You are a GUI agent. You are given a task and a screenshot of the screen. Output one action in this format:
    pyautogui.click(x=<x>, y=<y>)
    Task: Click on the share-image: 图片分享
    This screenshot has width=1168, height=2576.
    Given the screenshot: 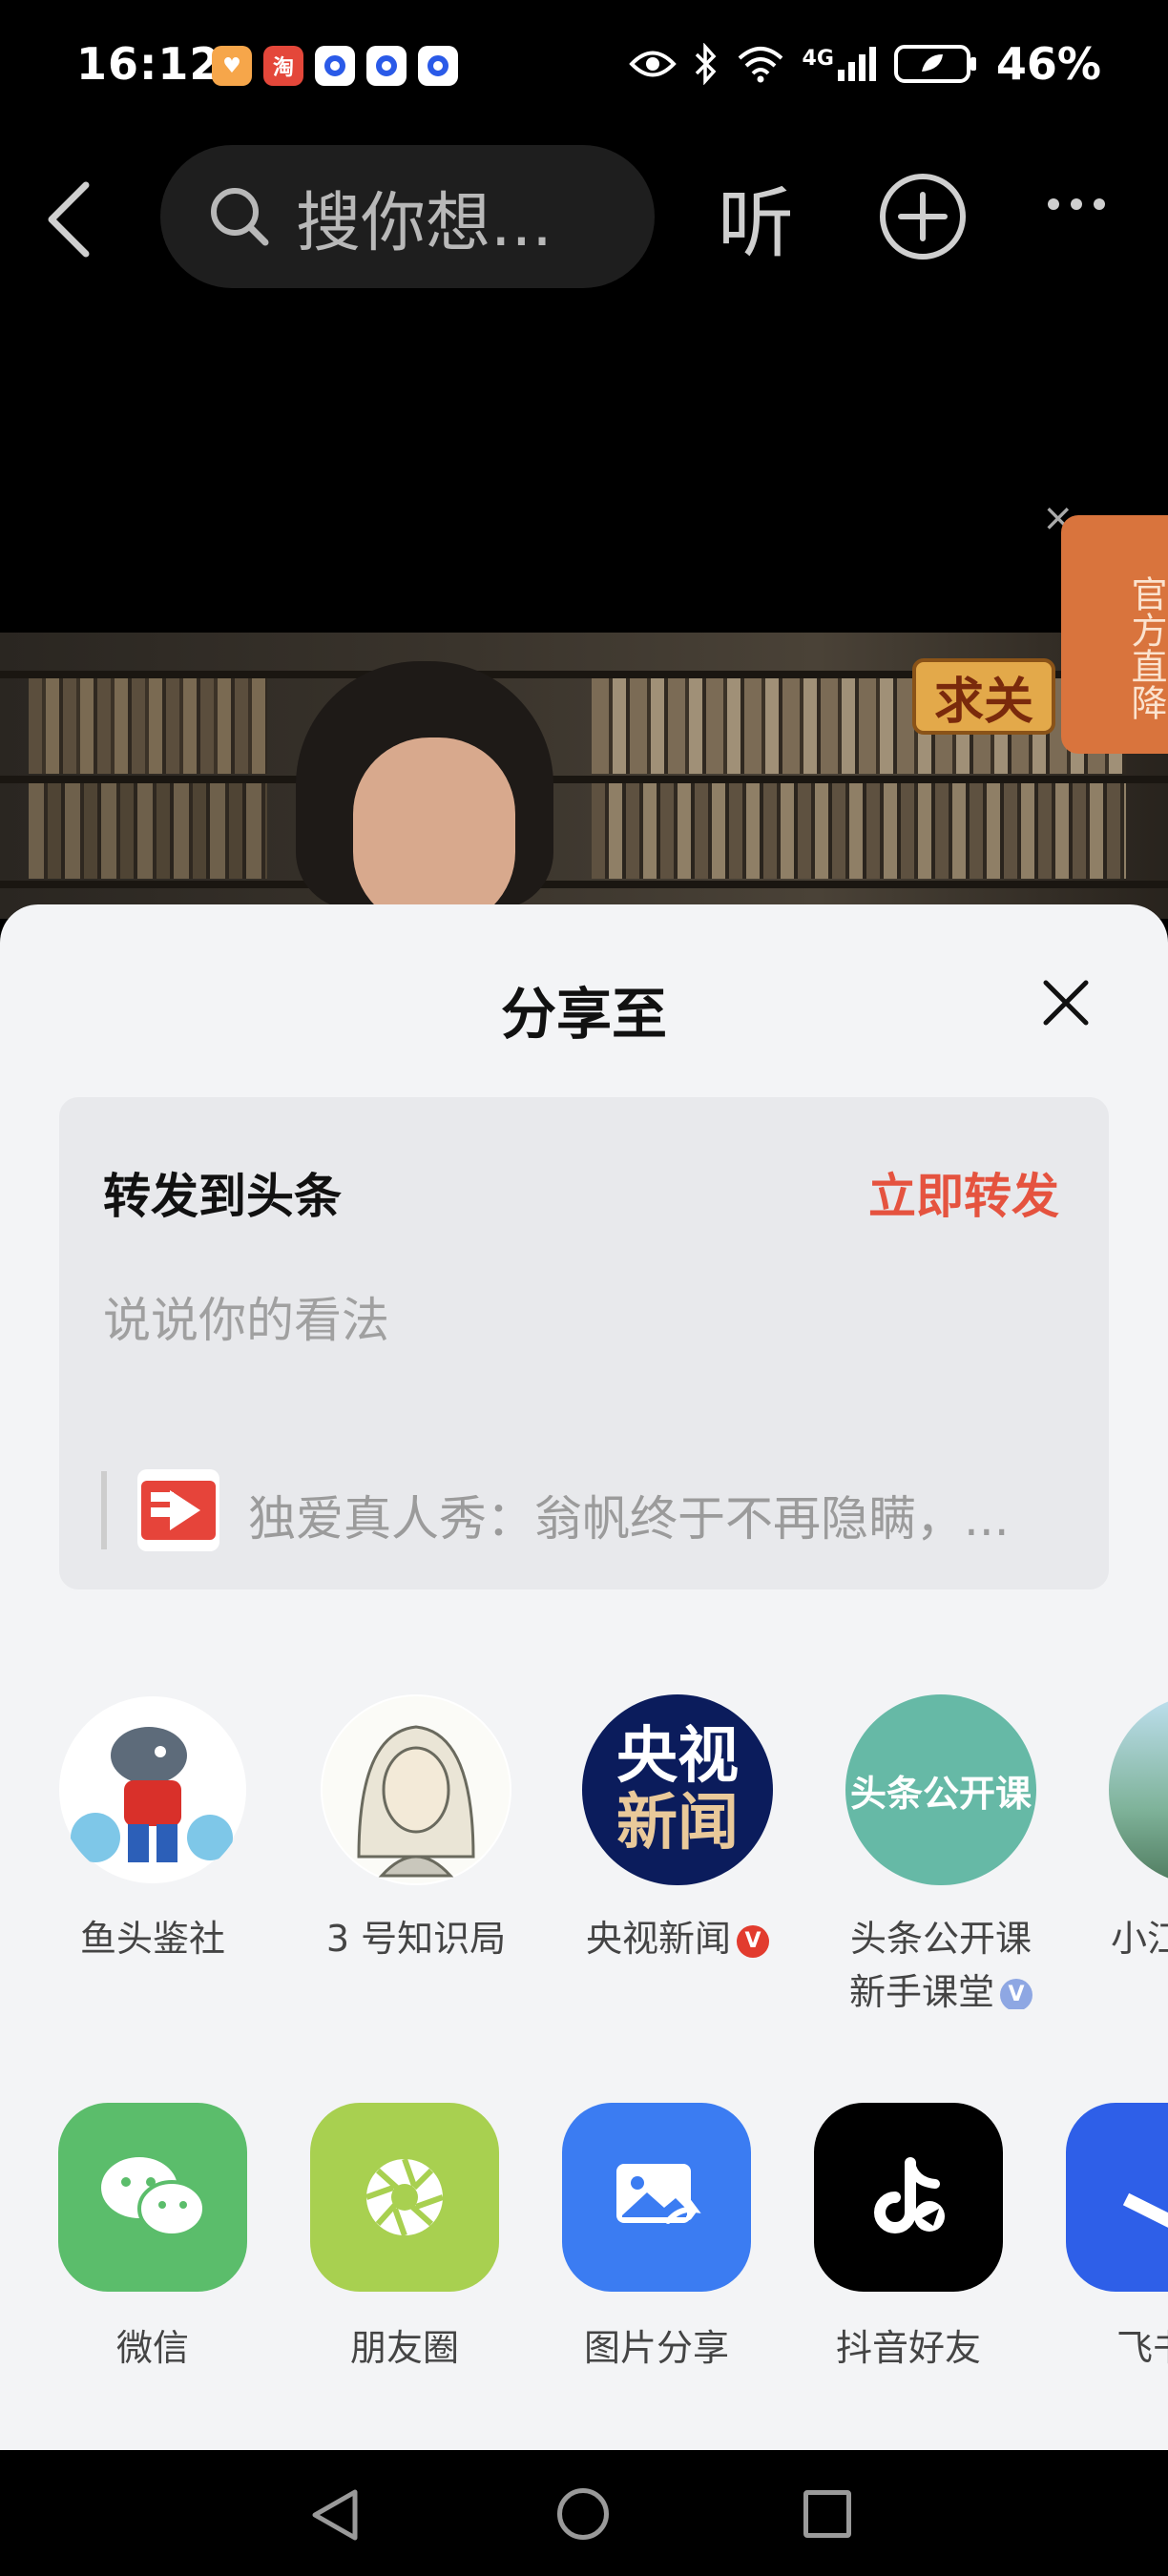 What is the action you would take?
    pyautogui.click(x=656, y=2237)
    